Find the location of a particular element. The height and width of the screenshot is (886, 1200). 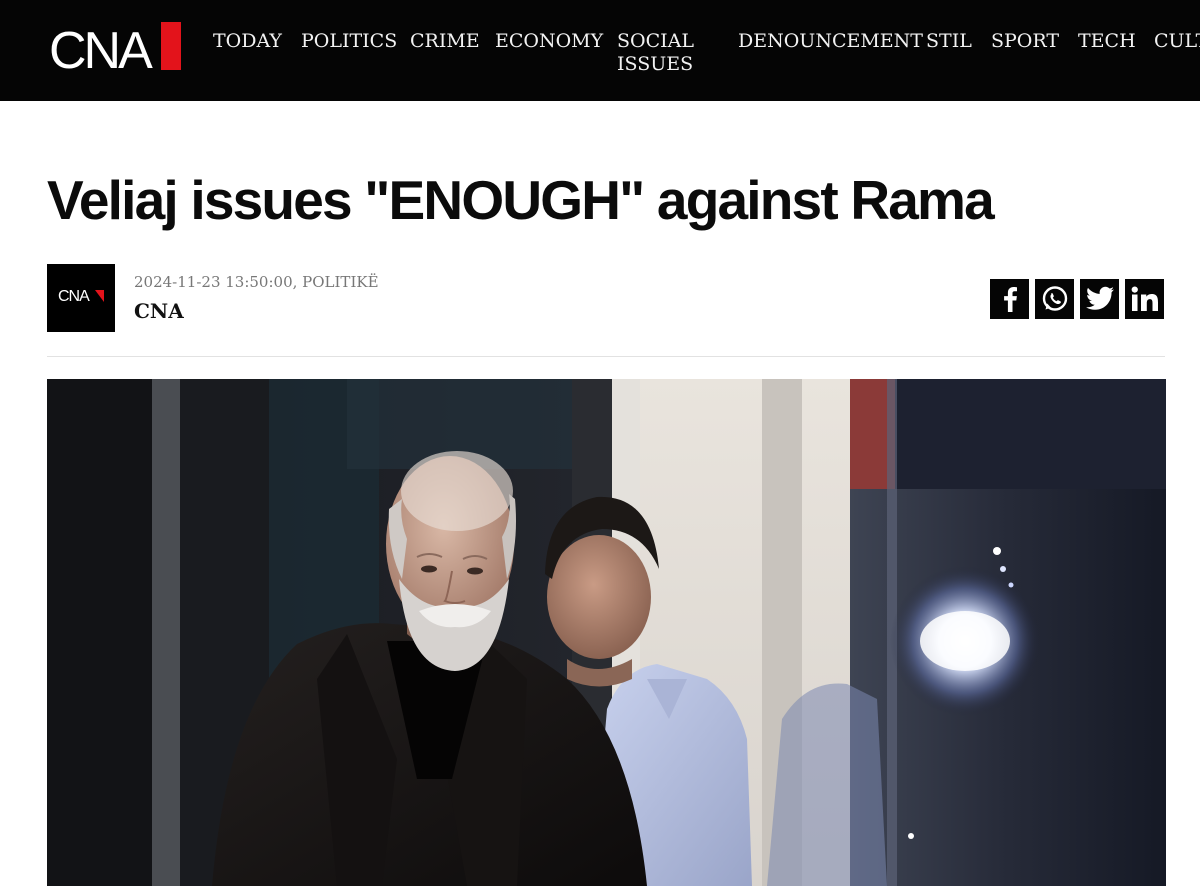

linkedin-icon is located at coordinates (1144, 298).